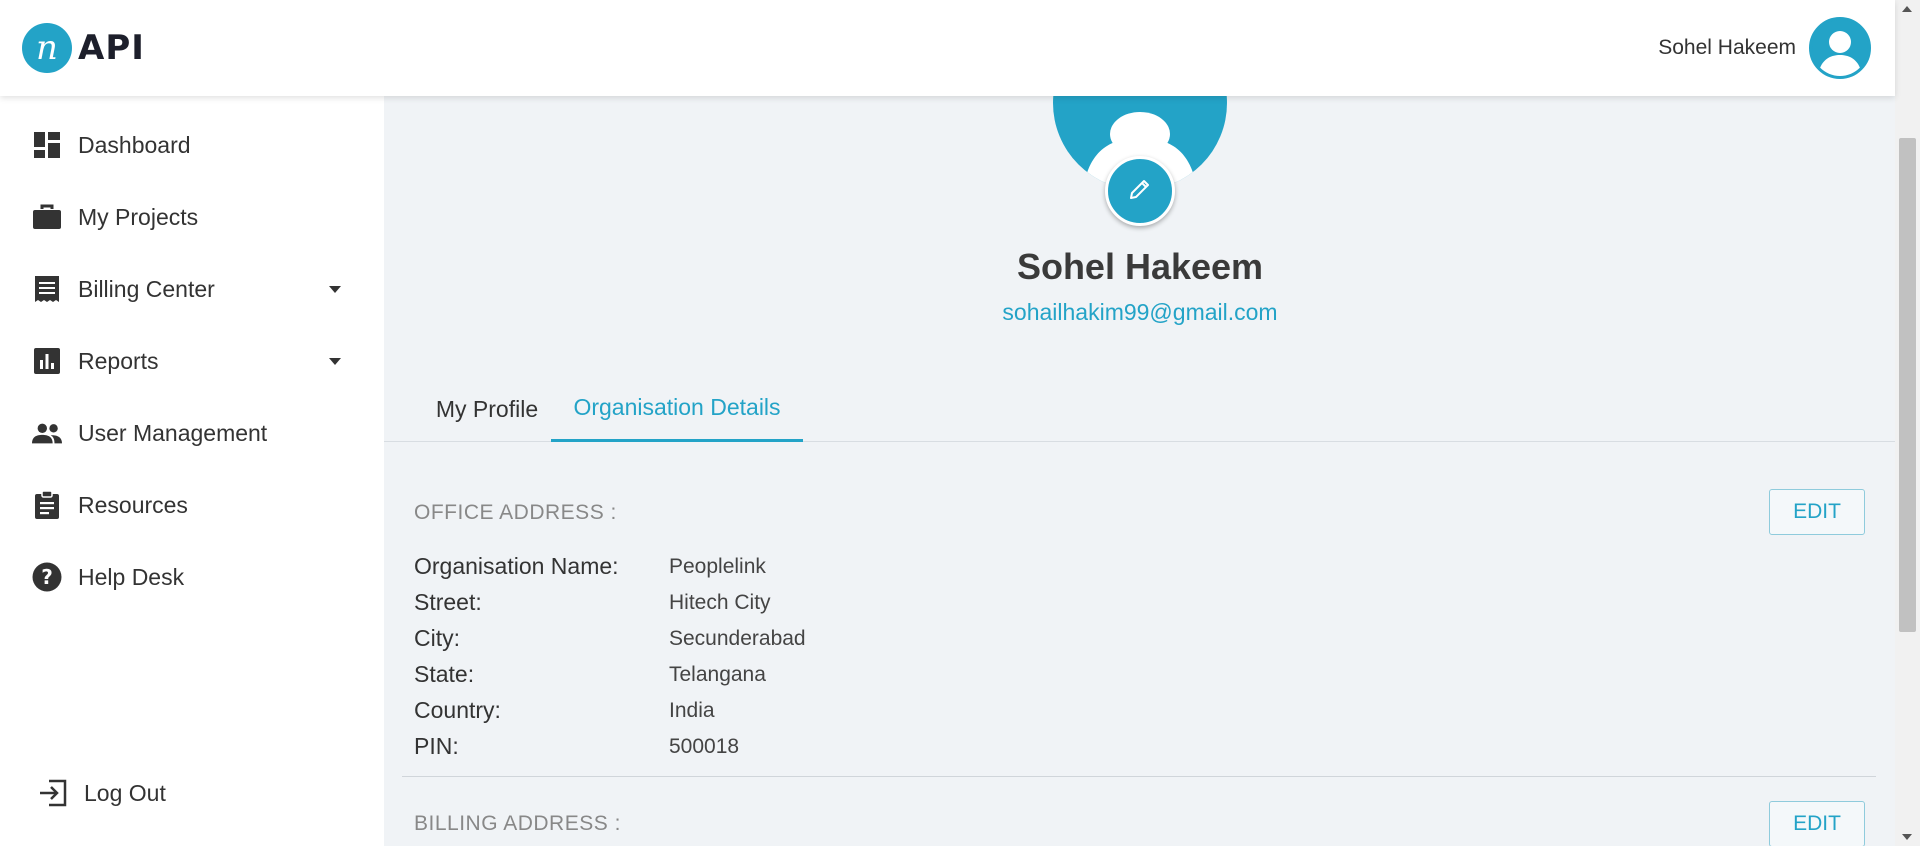 This screenshot has width=1920, height=846. I want to click on field-label: Street:, so click(448, 602).